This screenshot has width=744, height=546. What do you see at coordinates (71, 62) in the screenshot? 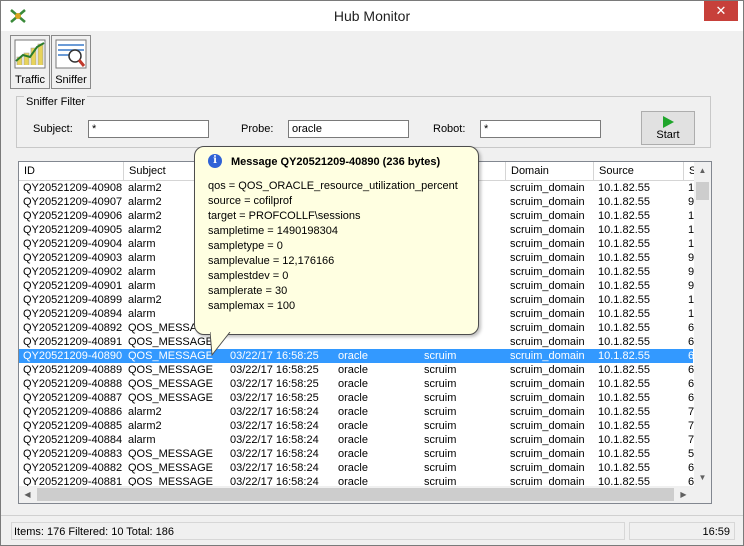
I see `sniffer-button: Sniffer` at bounding box center [71, 62].